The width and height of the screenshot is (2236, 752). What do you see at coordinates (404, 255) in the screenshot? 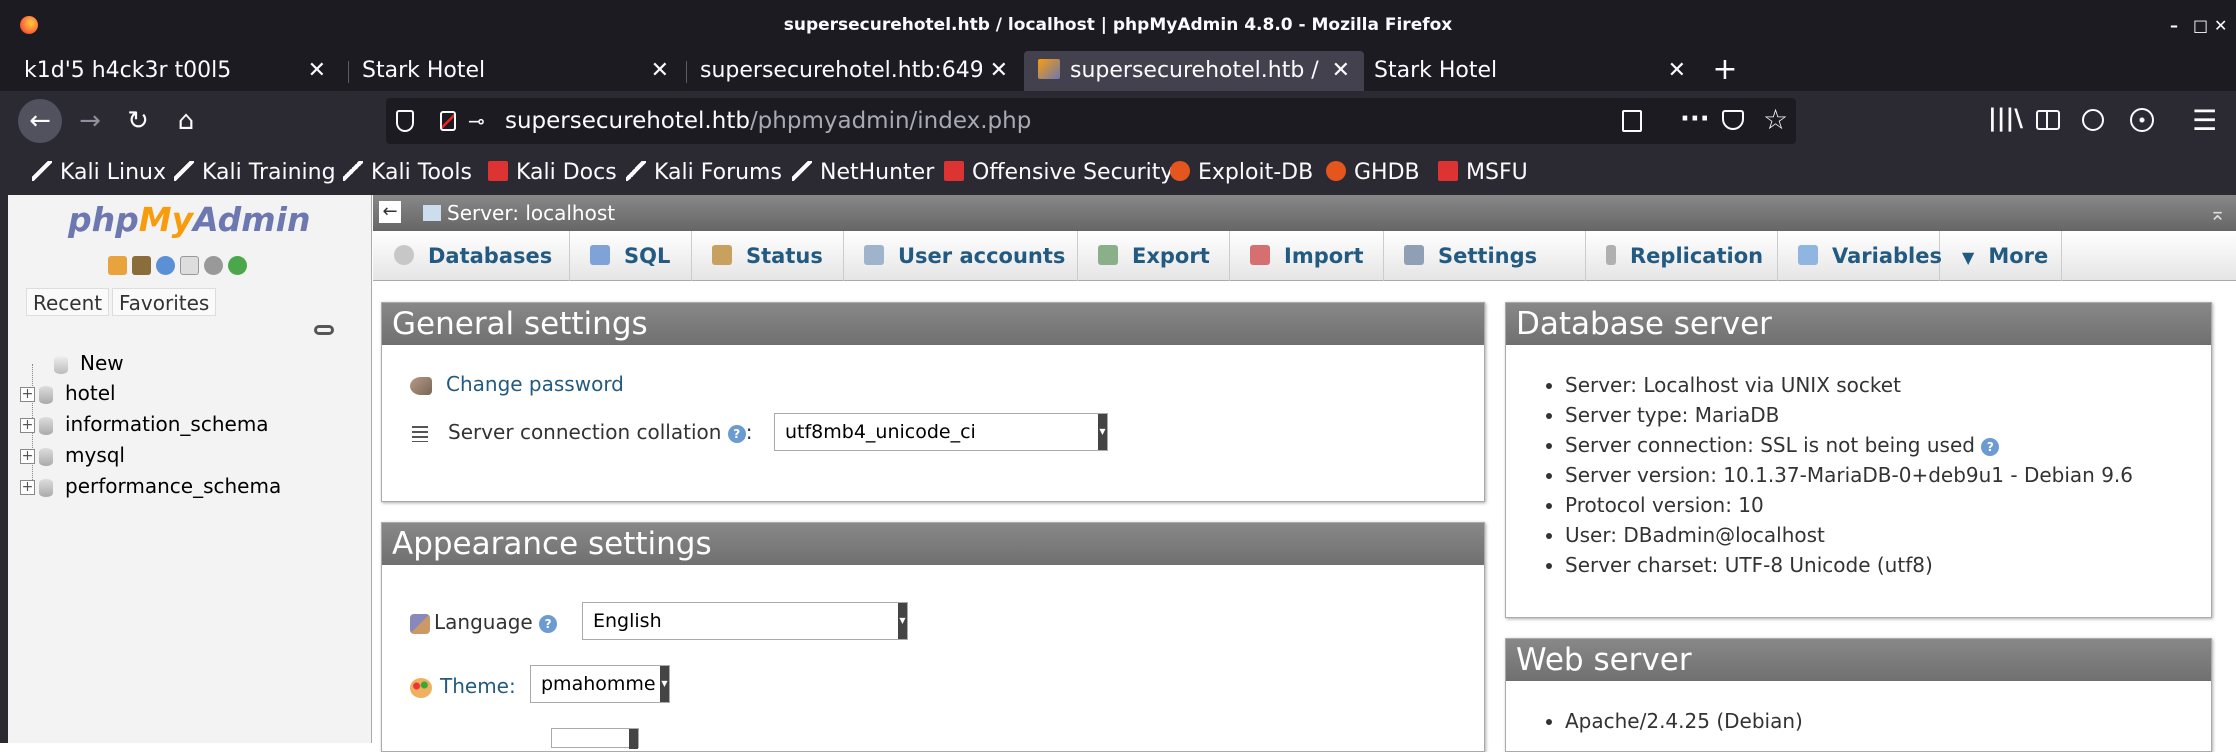
I see `databases-icon` at bounding box center [404, 255].